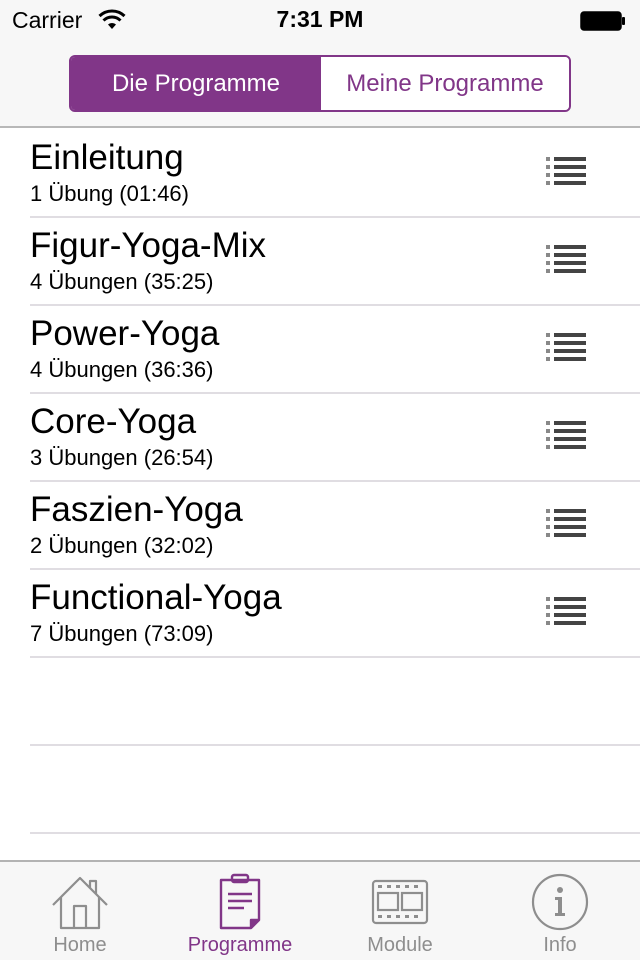 The height and width of the screenshot is (960, 640). Describe the element at coordinates (560, 945) in the screenshot. I see `tab-label: Info` at that location.